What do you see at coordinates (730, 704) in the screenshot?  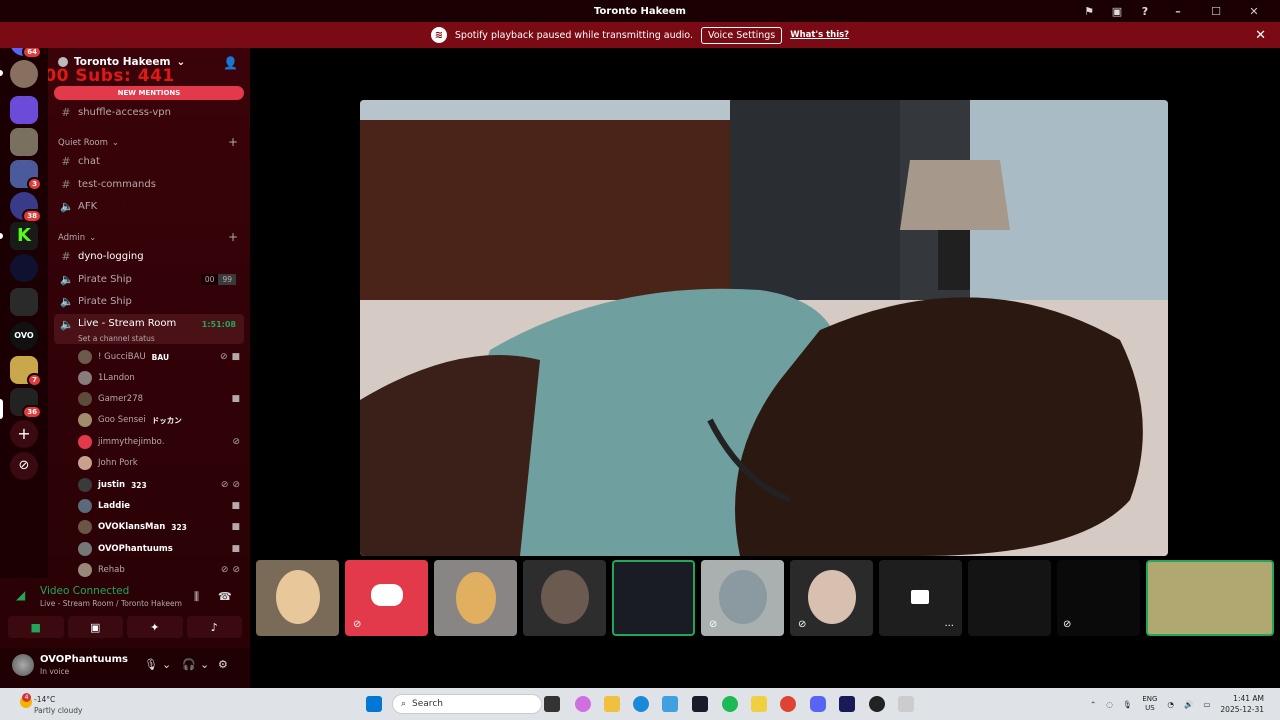 I see `spotify-icon` at bounding box center [730, 704].